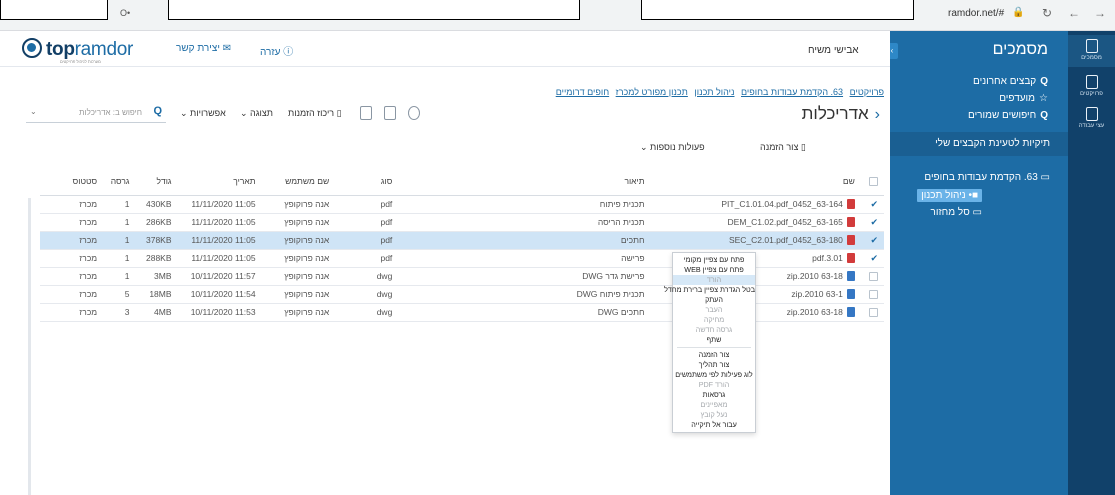 Image resolution: width=1115 pixels, height=495 pixels. I want to click on rail-worktrees: עצי עבודה, so click(1091, 118).